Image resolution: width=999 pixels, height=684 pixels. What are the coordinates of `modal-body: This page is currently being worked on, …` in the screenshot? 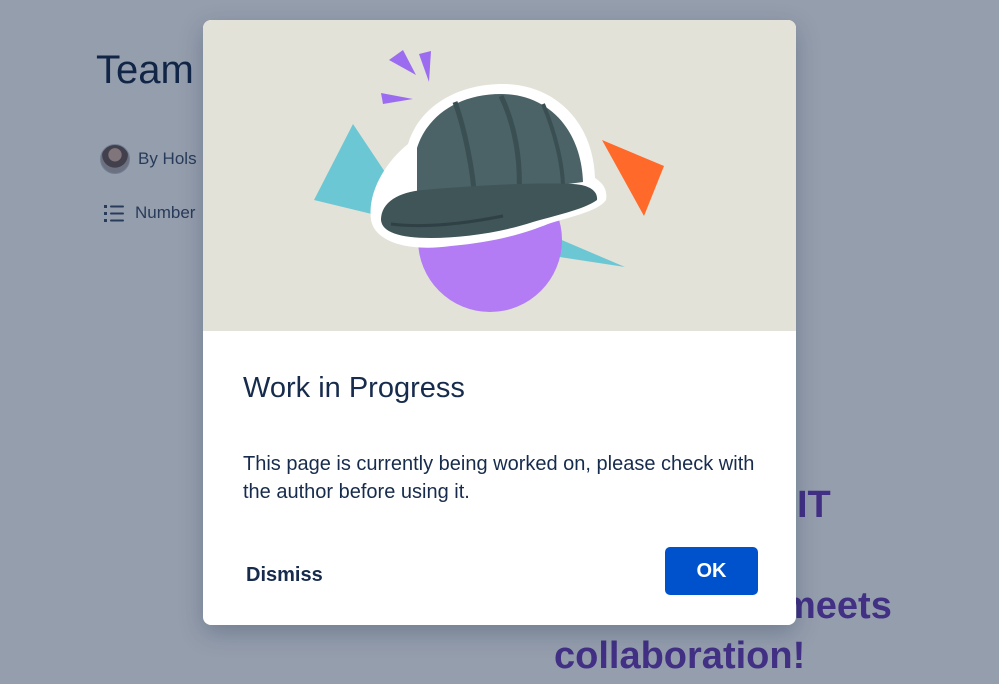 It's located at (499, 478).